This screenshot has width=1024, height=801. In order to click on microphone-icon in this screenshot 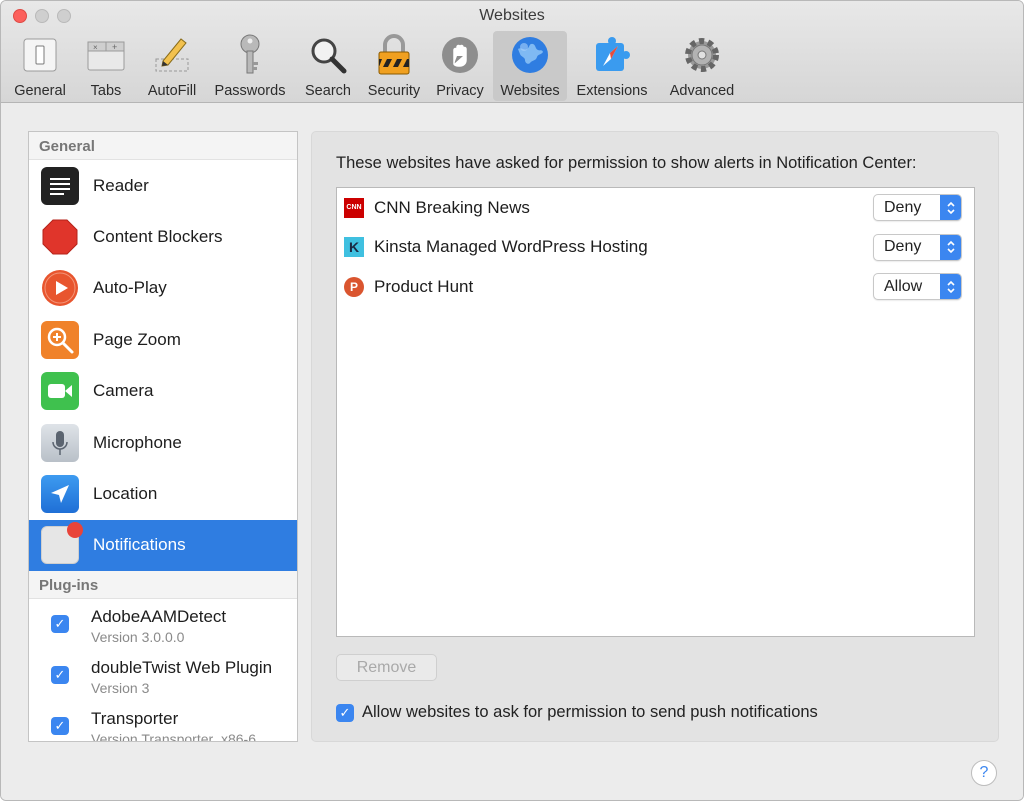, I will do `click(60, 442)`.